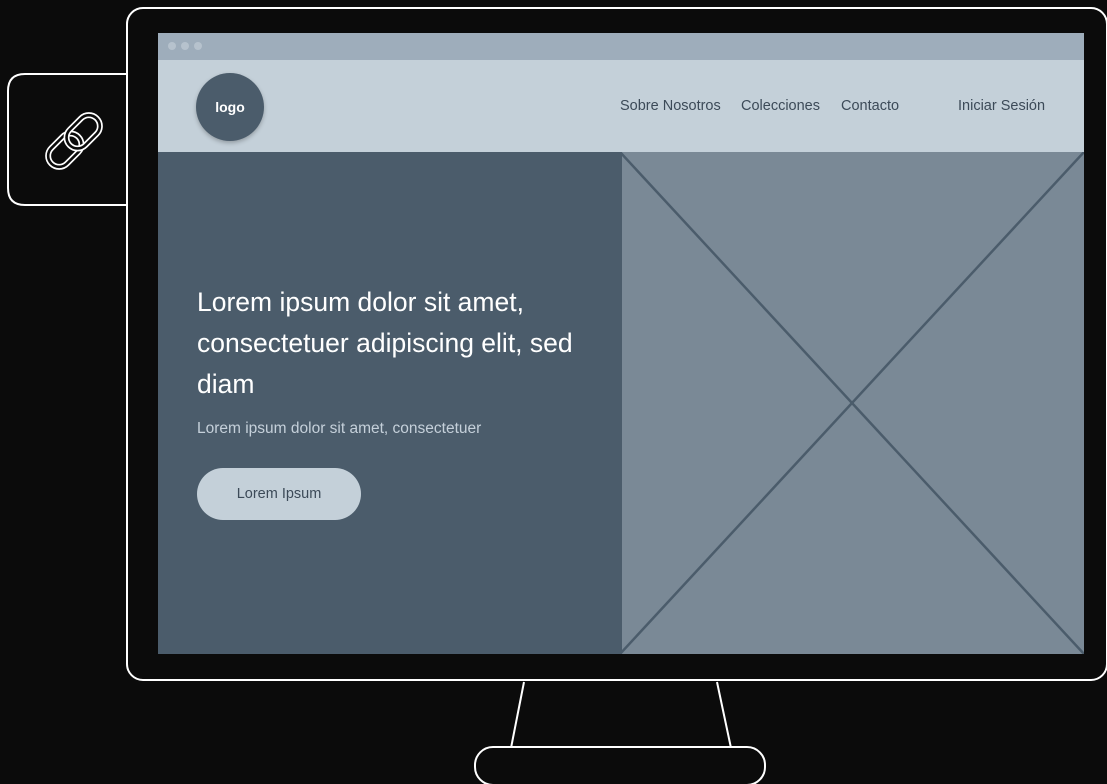 The image size is (1107, 784). Describe the element at coordinates (198, 46) in the screenshot. I see `window-dot-maximize` at that location.